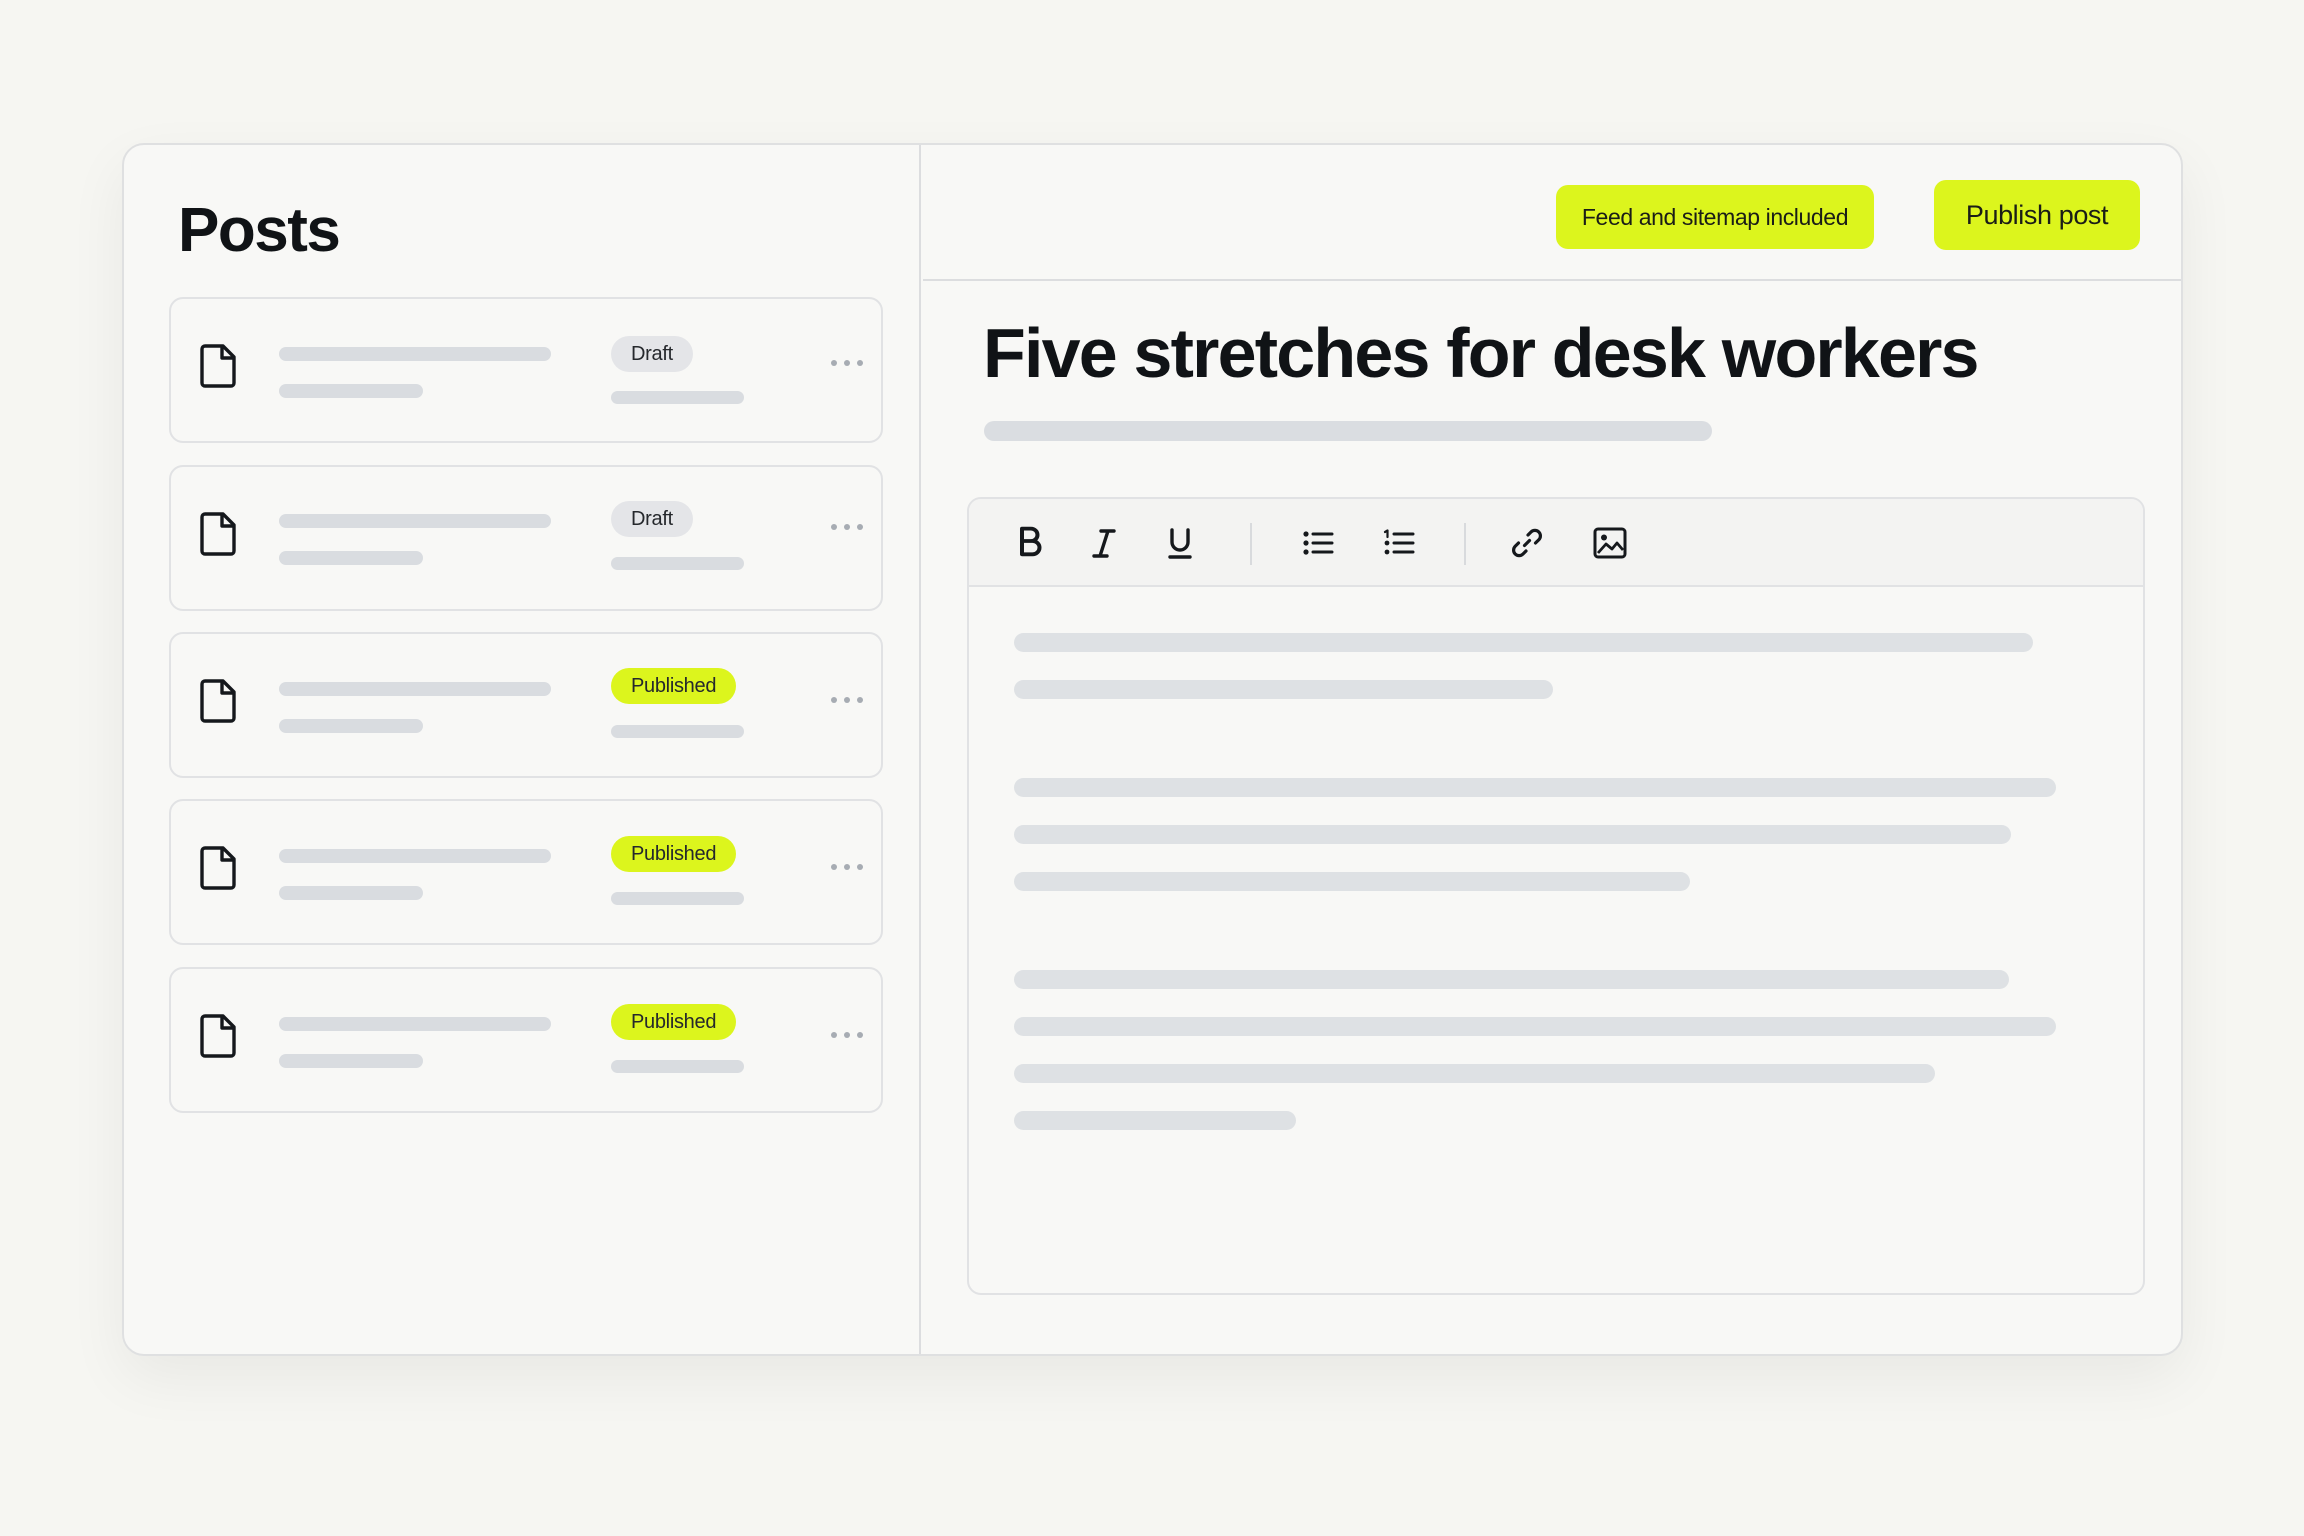  I want to click on bullet-list-icon, so click(1318, 543).